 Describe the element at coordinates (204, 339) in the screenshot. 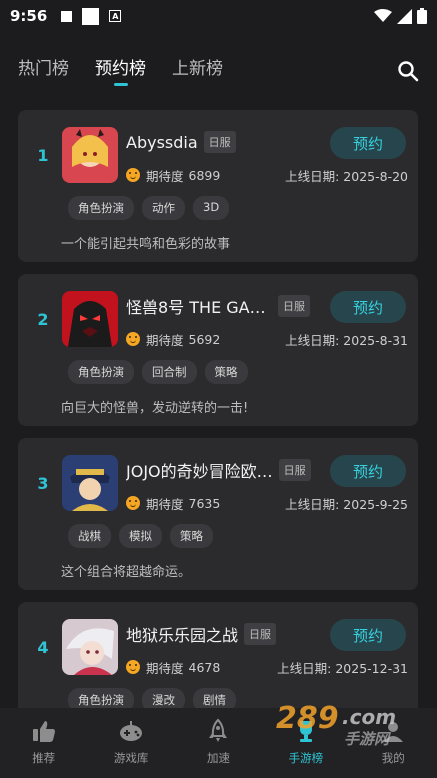

I see `expectation-value: 5692` at that location.